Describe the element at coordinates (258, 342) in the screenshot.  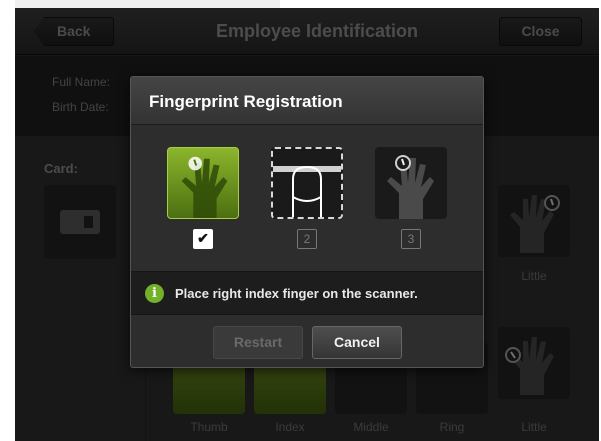
I see `restart-button: Restart` at that location.